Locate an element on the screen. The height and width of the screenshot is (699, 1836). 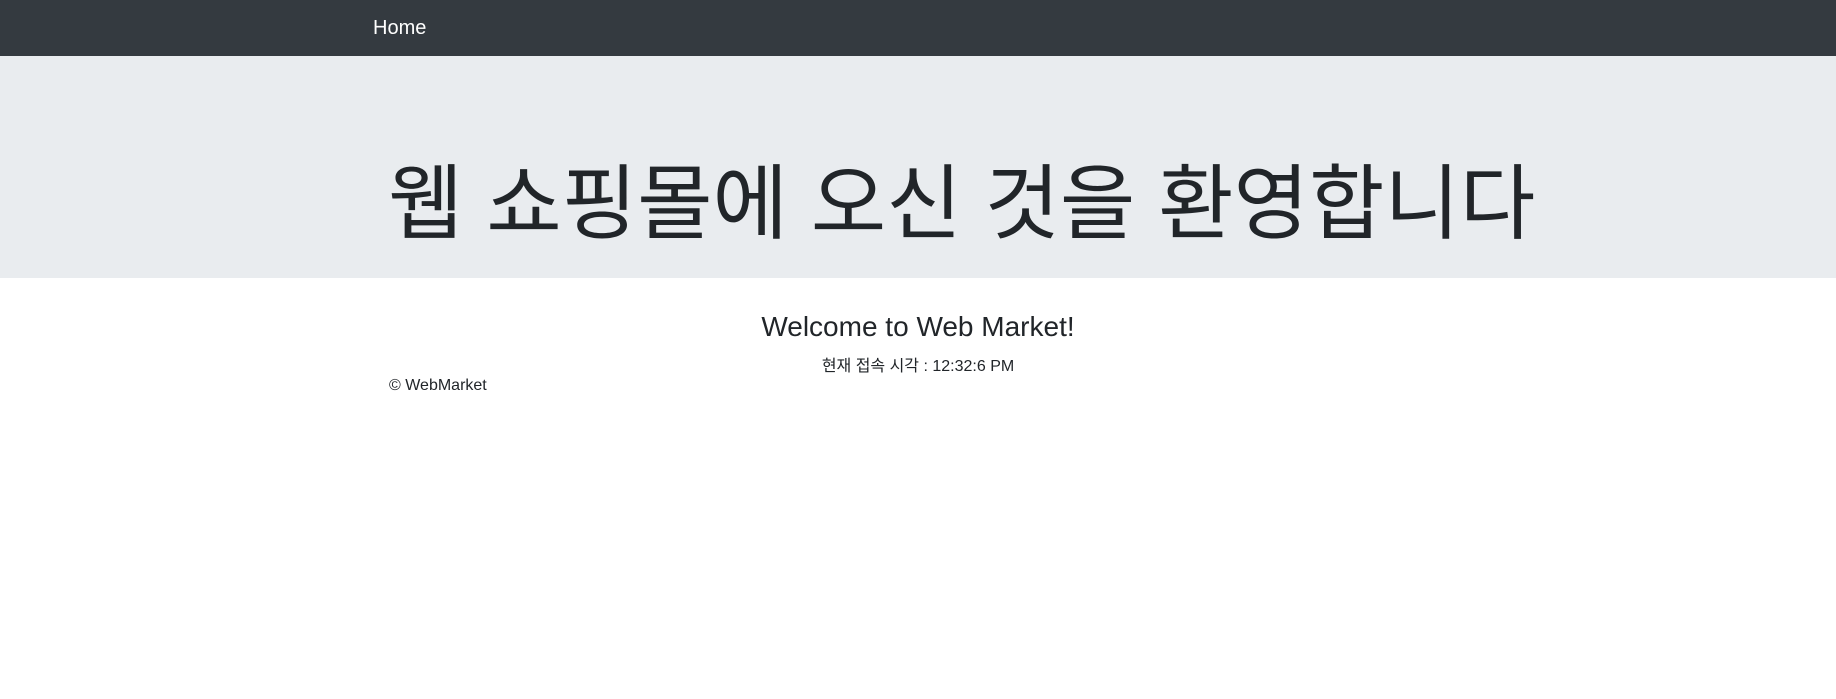
current-time-line: 현재 접속 시각 : 12:32:6 PM is located at coordinates (918, 364).